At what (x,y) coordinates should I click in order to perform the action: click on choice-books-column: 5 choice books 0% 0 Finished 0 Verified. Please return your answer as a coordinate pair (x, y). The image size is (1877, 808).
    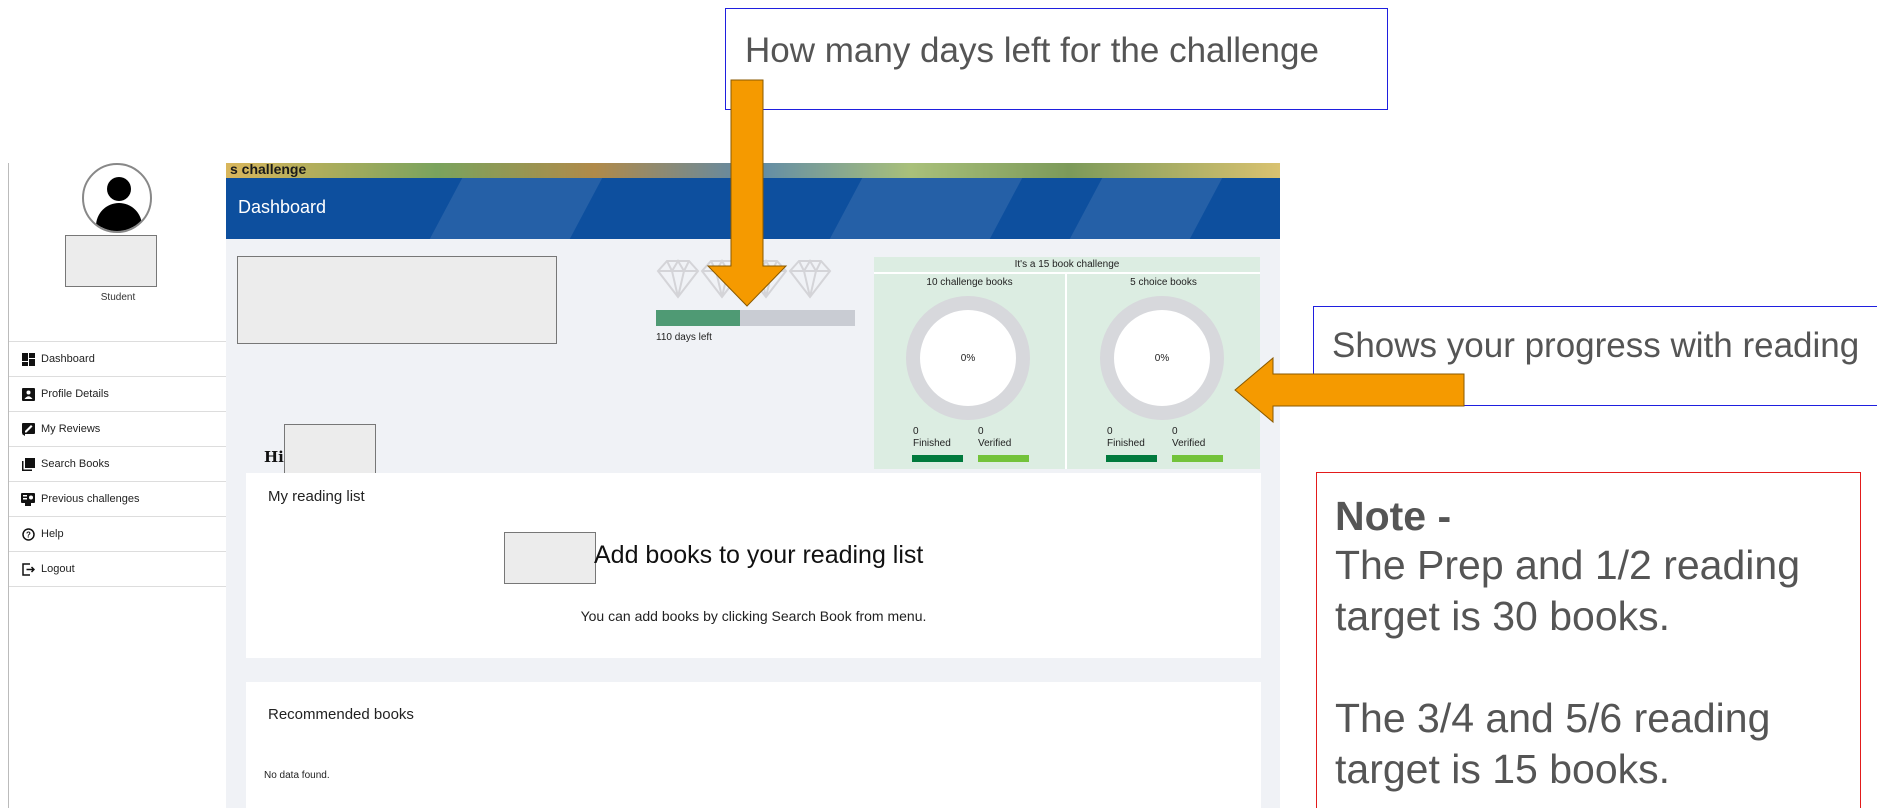
    Looking at the image, I should click on (1163, 371).